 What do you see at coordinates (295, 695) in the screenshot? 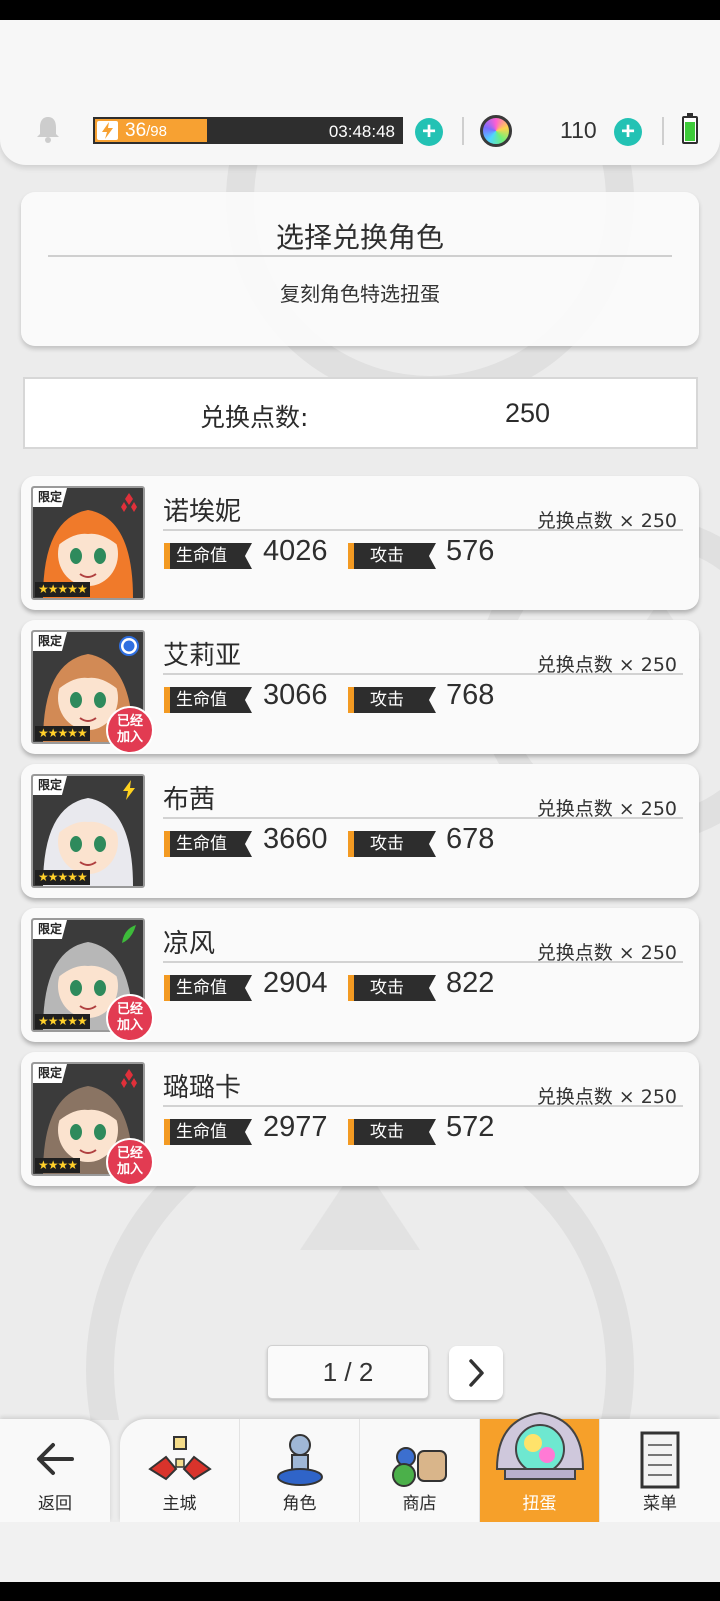
I see `hp-value: 3066` at bounding box center [295, 695].